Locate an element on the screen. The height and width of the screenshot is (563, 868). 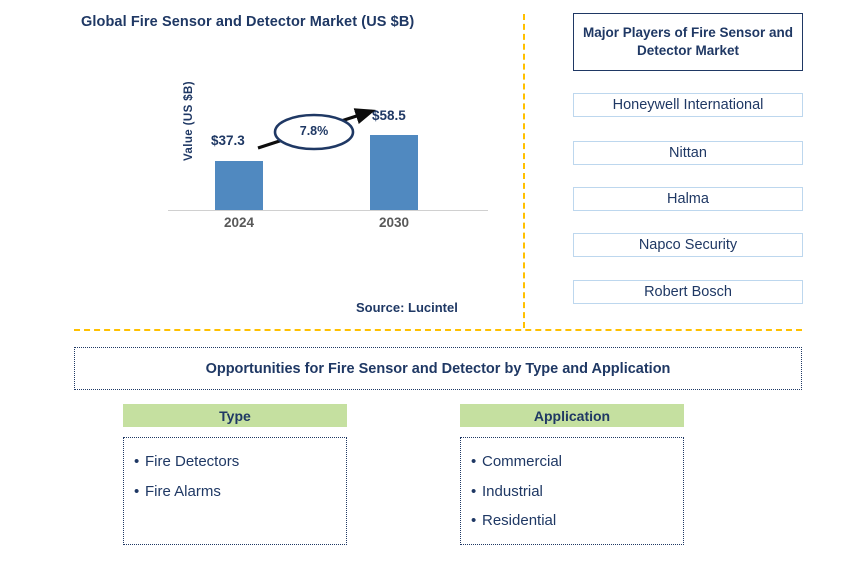
source-label: Source: Lucintel is located at coordinates (407, 307).